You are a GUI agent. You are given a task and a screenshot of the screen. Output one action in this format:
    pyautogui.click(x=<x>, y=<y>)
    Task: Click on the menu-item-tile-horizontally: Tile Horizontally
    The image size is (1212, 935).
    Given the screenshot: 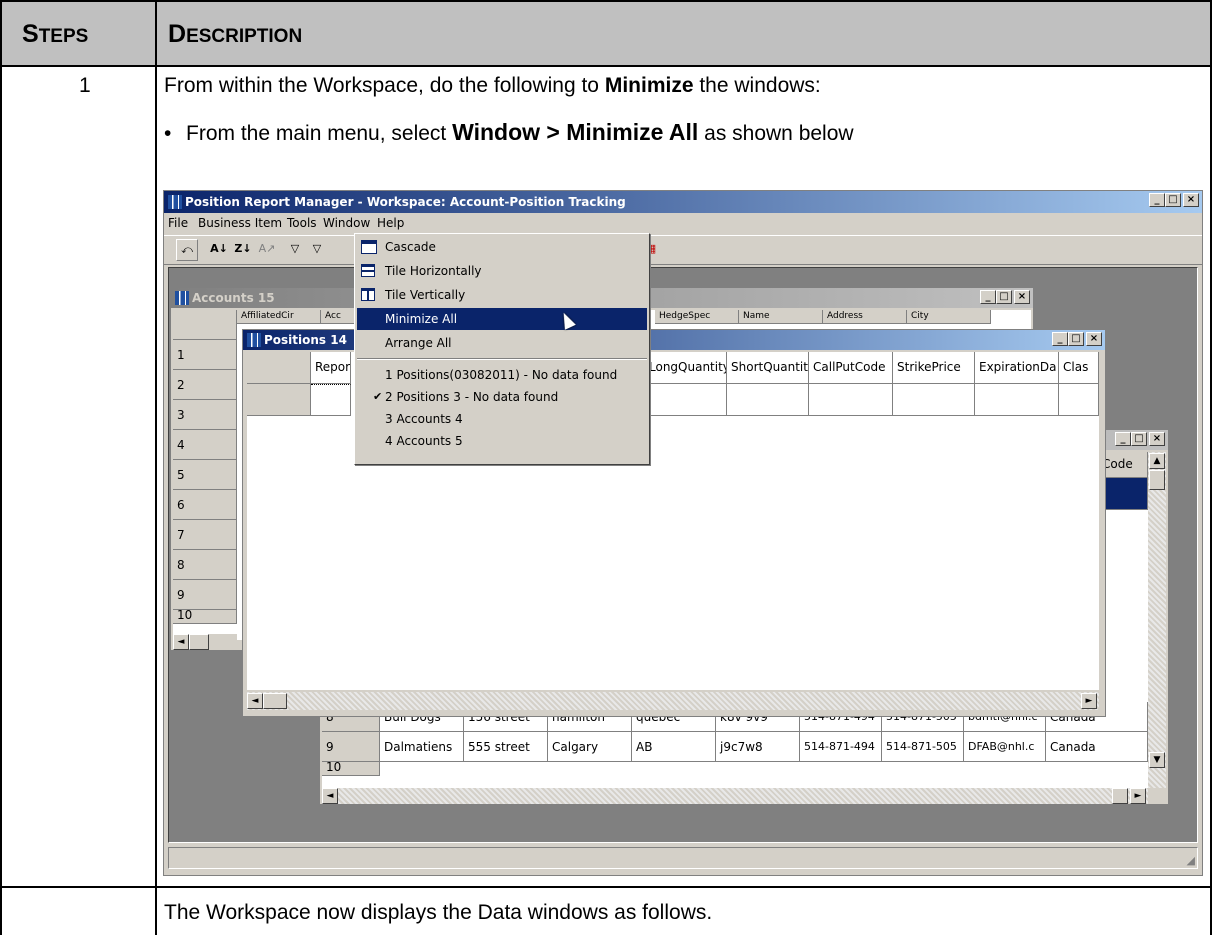 What is the action you would take?
    pyautogui.click(x=502, y=271)
    